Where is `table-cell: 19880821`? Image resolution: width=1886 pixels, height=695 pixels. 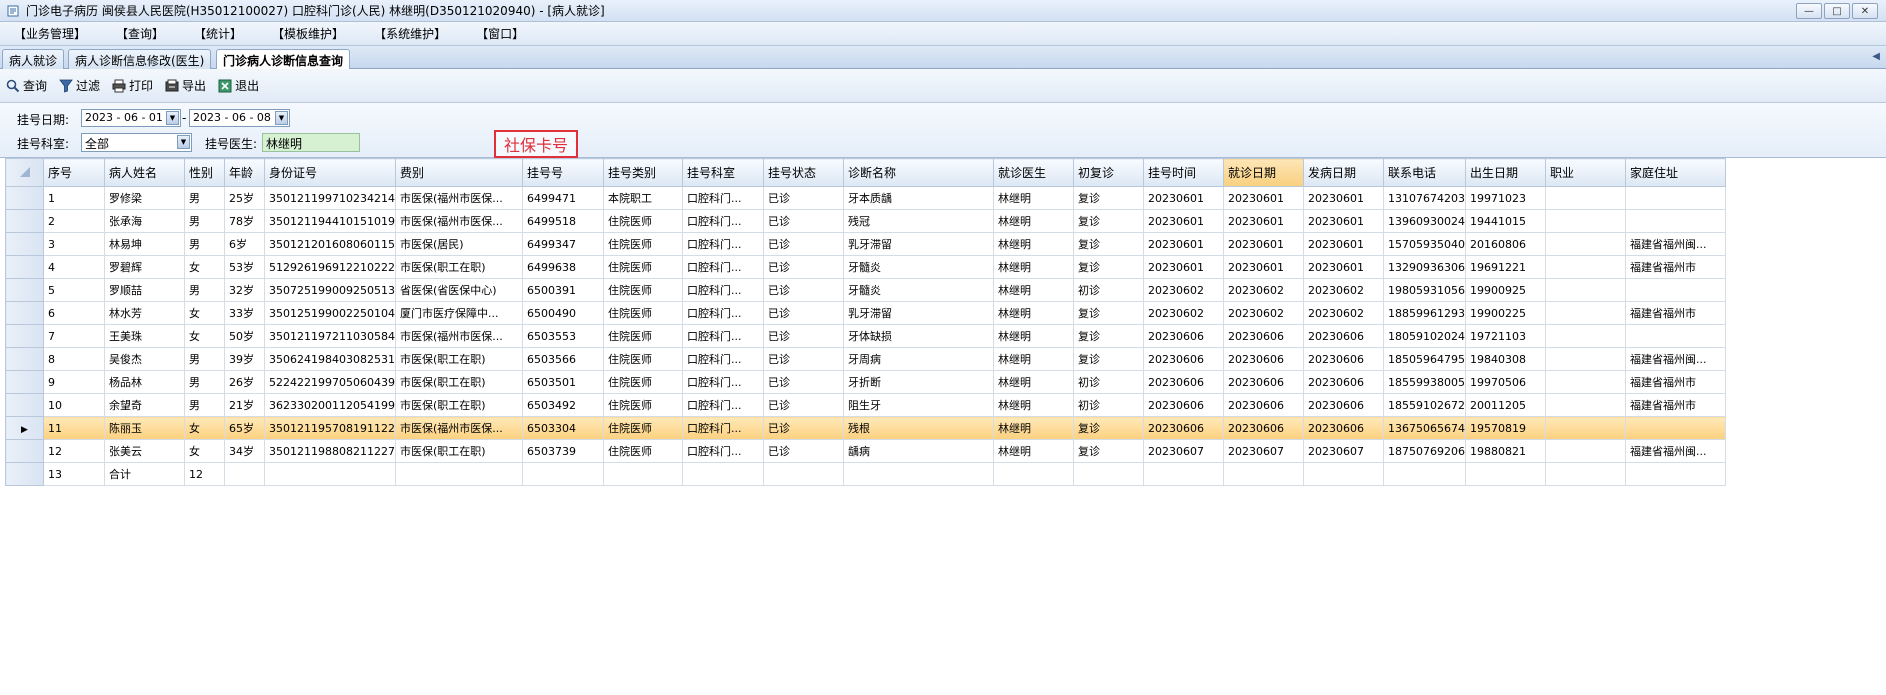 table-cell: 19880821 is located at coordinates (1505, 451).